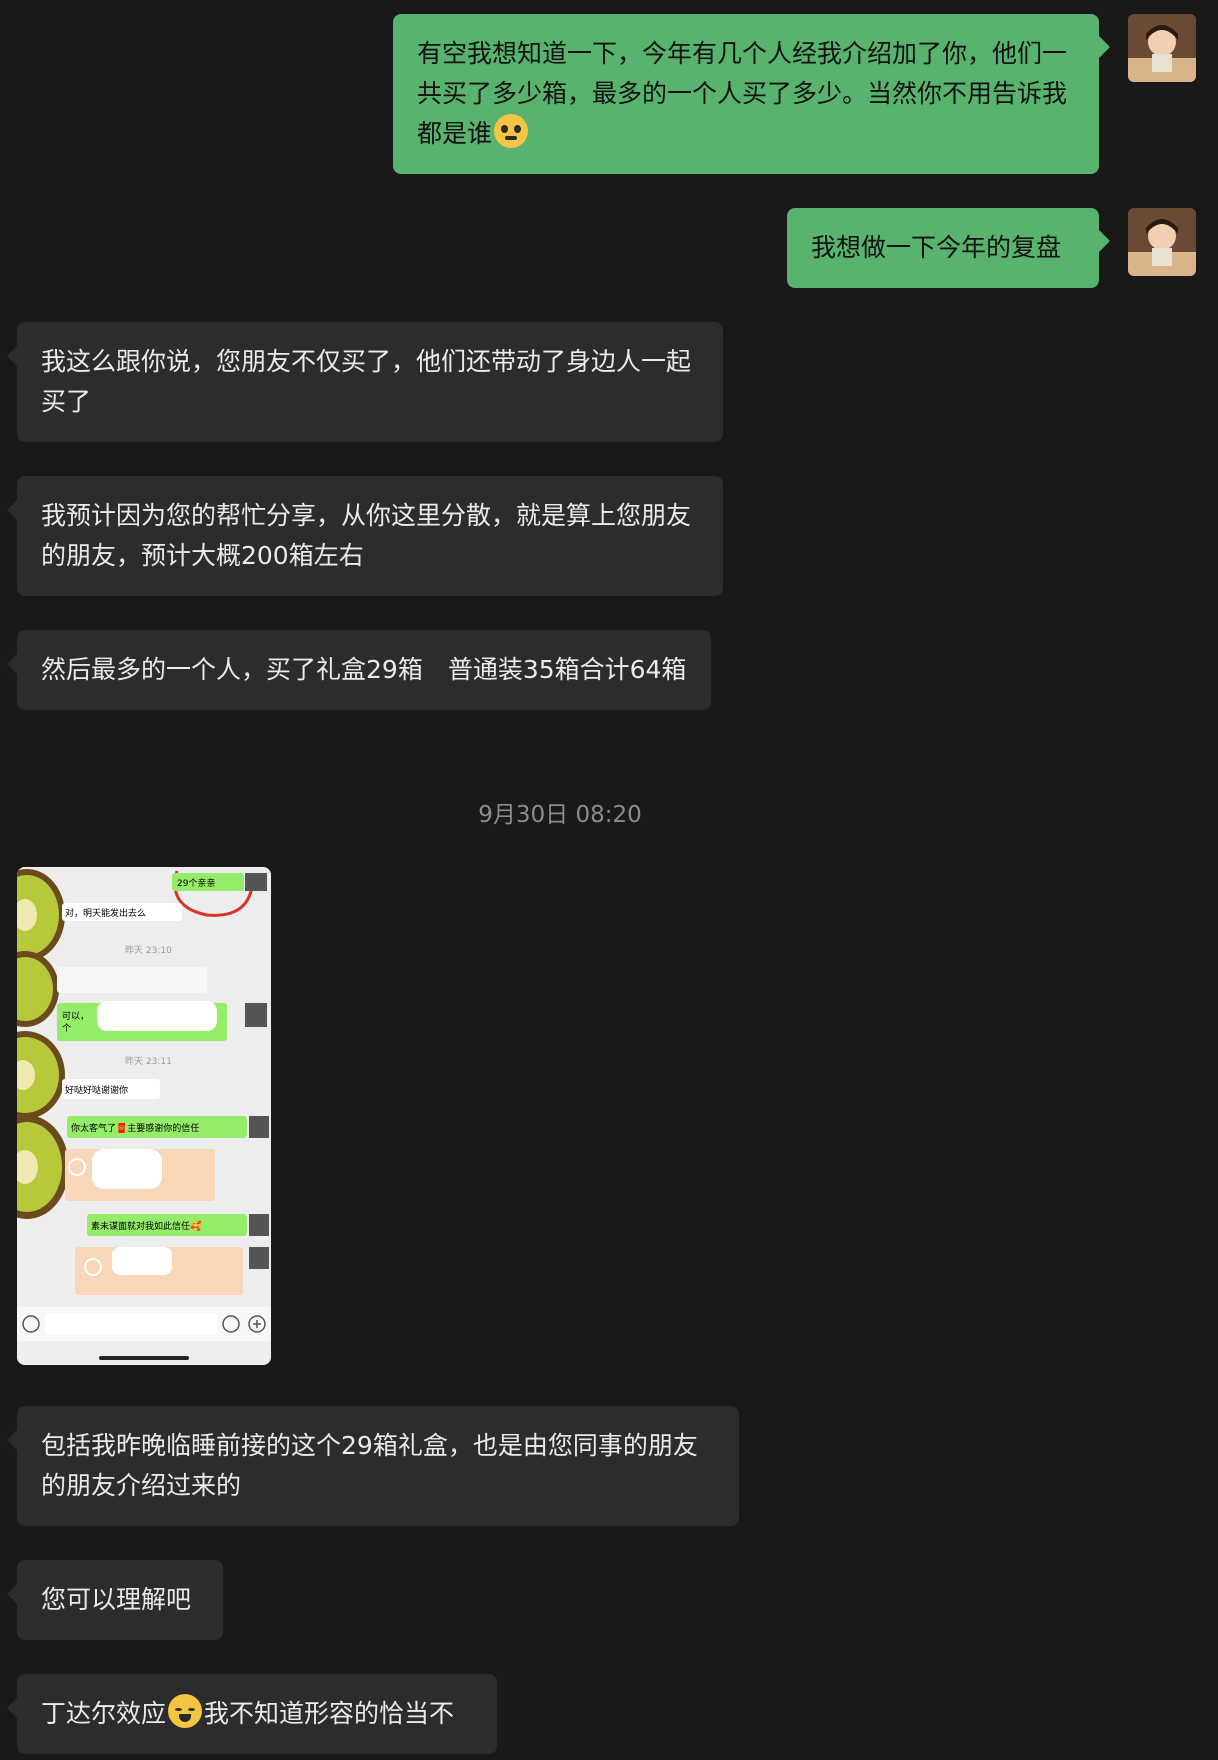  What do you see at coordinates (148, 1061) in the screenshot?
I see `screenshot-text: 昨天 23:11` at bounding box center [148, 1061].